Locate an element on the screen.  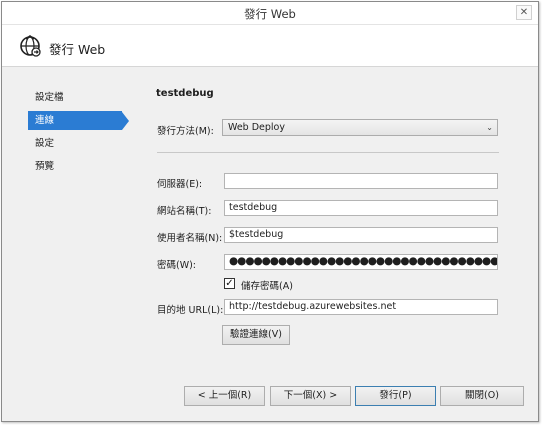
site-name-label: 網站名稱(T): is located at coordinates (184, 211).